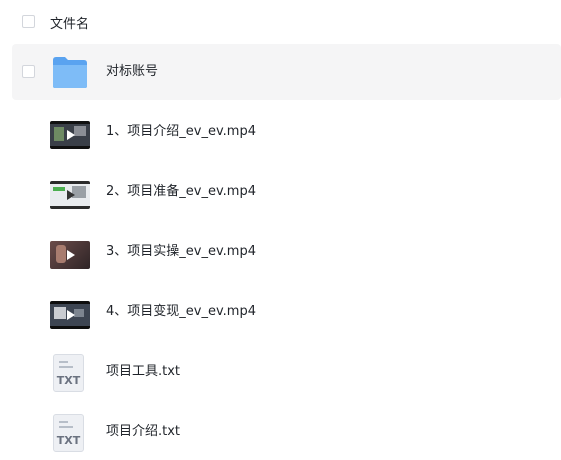 This screenshot has height=460, width=561. What do you see at coordinates (181, 312) in the screenshot?
I see `file-name: 4、项目变现_ev_ev.mp4` at bounding box center [181, 312].